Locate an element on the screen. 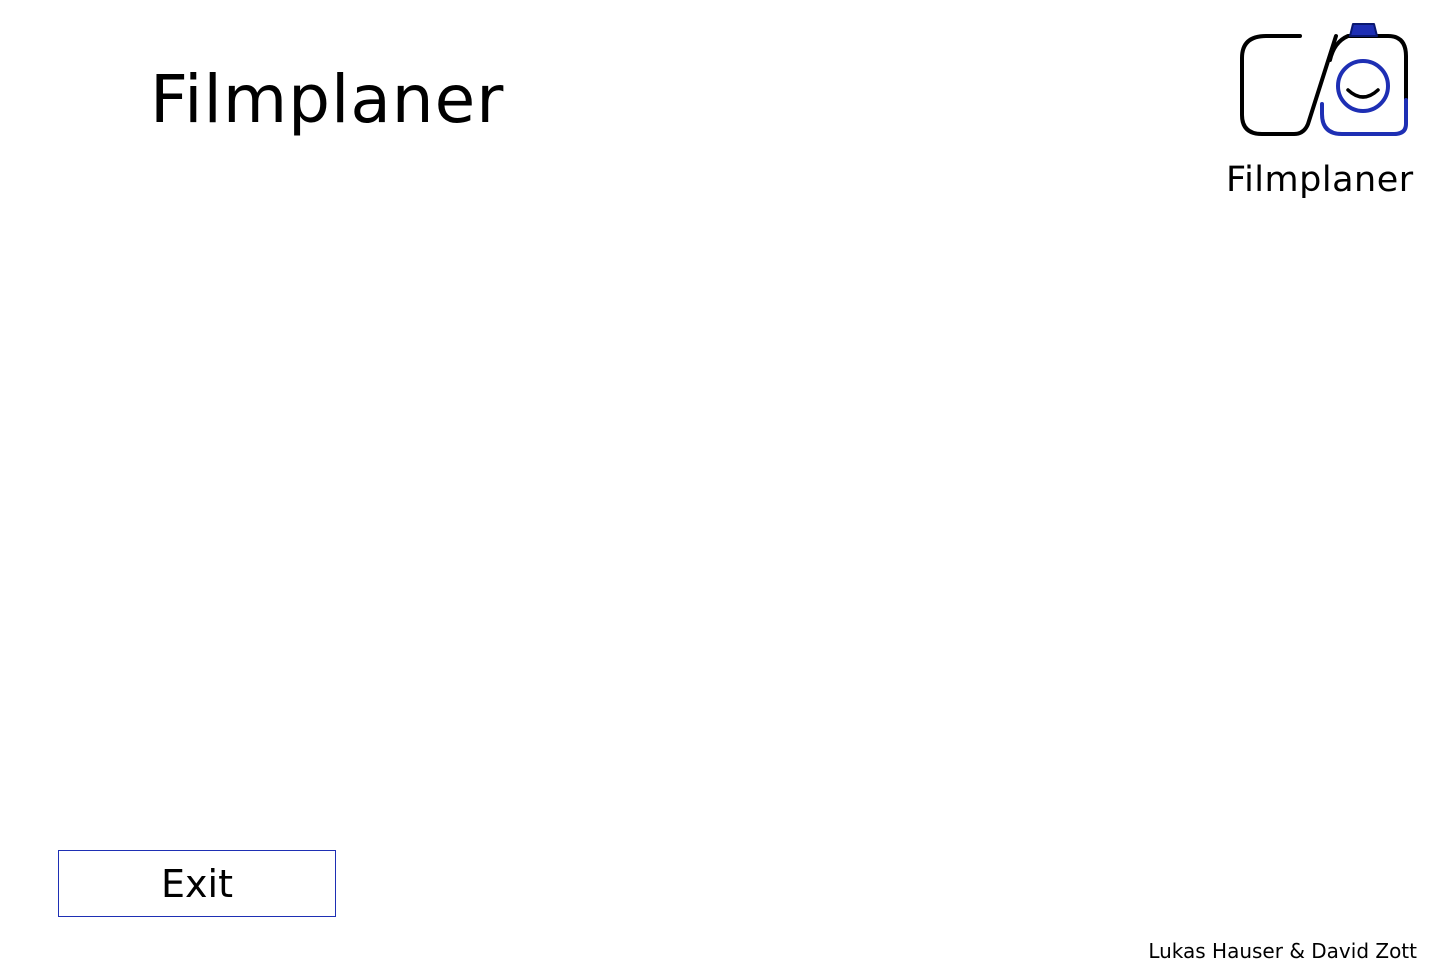  credits-text: Lukas Hauser & David Zott is located at coordinates (1282, 951).